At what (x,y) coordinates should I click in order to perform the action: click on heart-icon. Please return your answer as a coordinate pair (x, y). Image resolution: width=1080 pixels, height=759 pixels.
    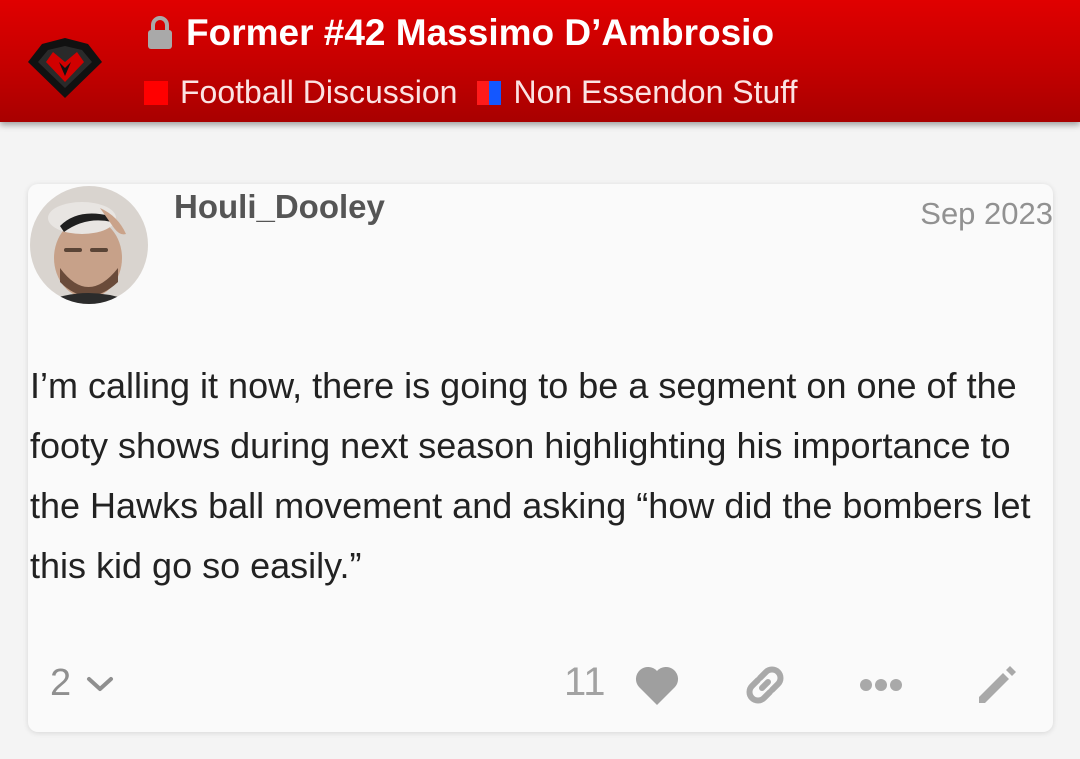
    Looking at the image, I should click on (657, 685).